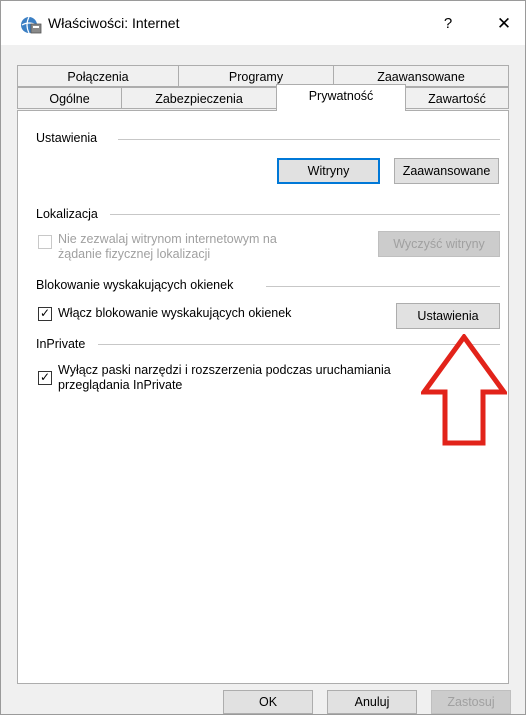 The width and height of the screenshot is (526, 715). I want to click on ok-button: OK, so click(268, 702).